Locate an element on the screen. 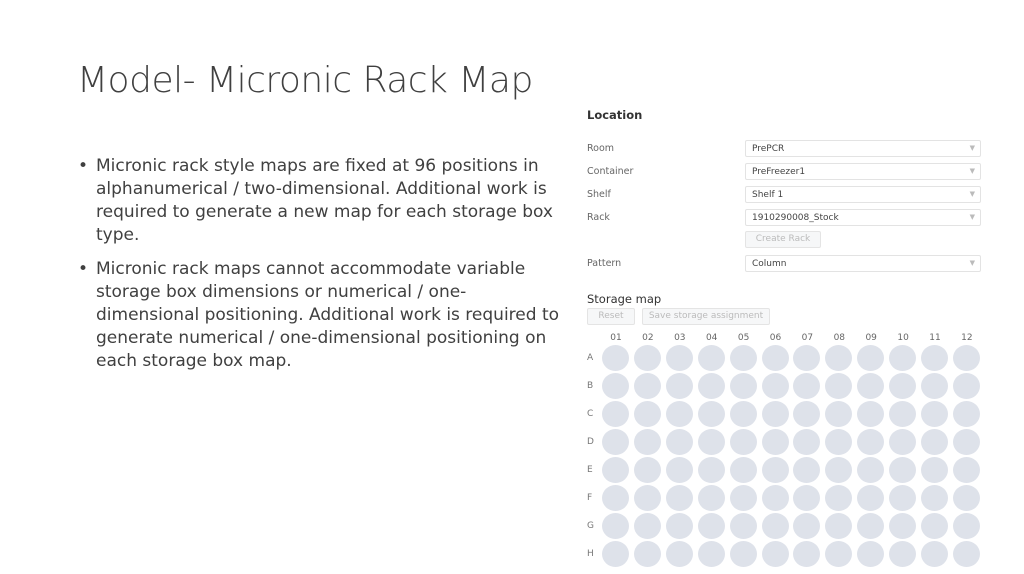 The image size is (1024, 574). well-A04 is located at coordinates (711, 358).